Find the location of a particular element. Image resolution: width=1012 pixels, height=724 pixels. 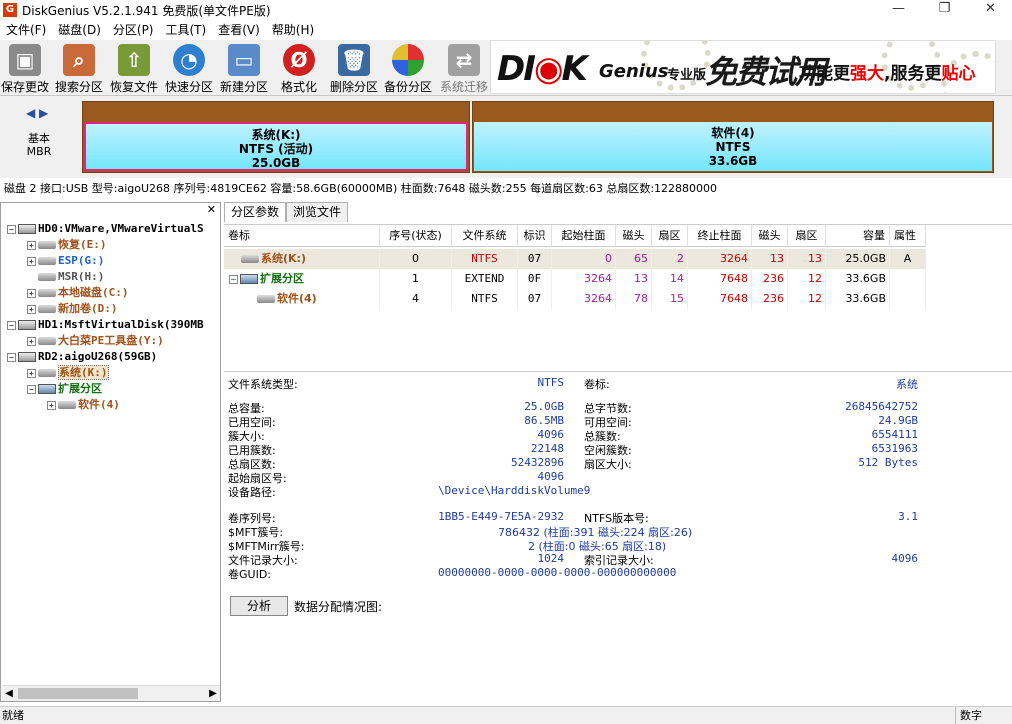

save-changes-button: ▣ 保存更改 is located at coordinates (25, 68).